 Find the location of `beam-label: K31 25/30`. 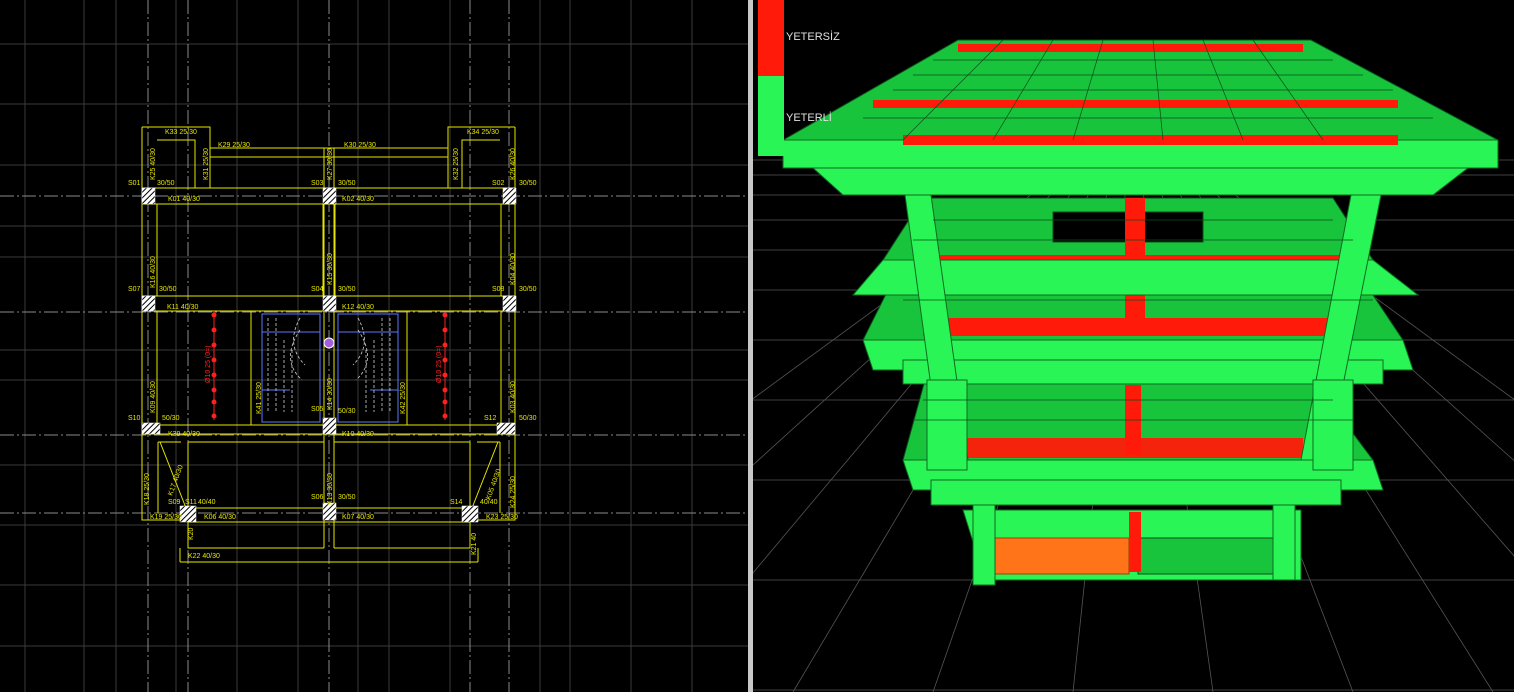

beam-label: K31 25/30 is located at coordinates (206, 164).